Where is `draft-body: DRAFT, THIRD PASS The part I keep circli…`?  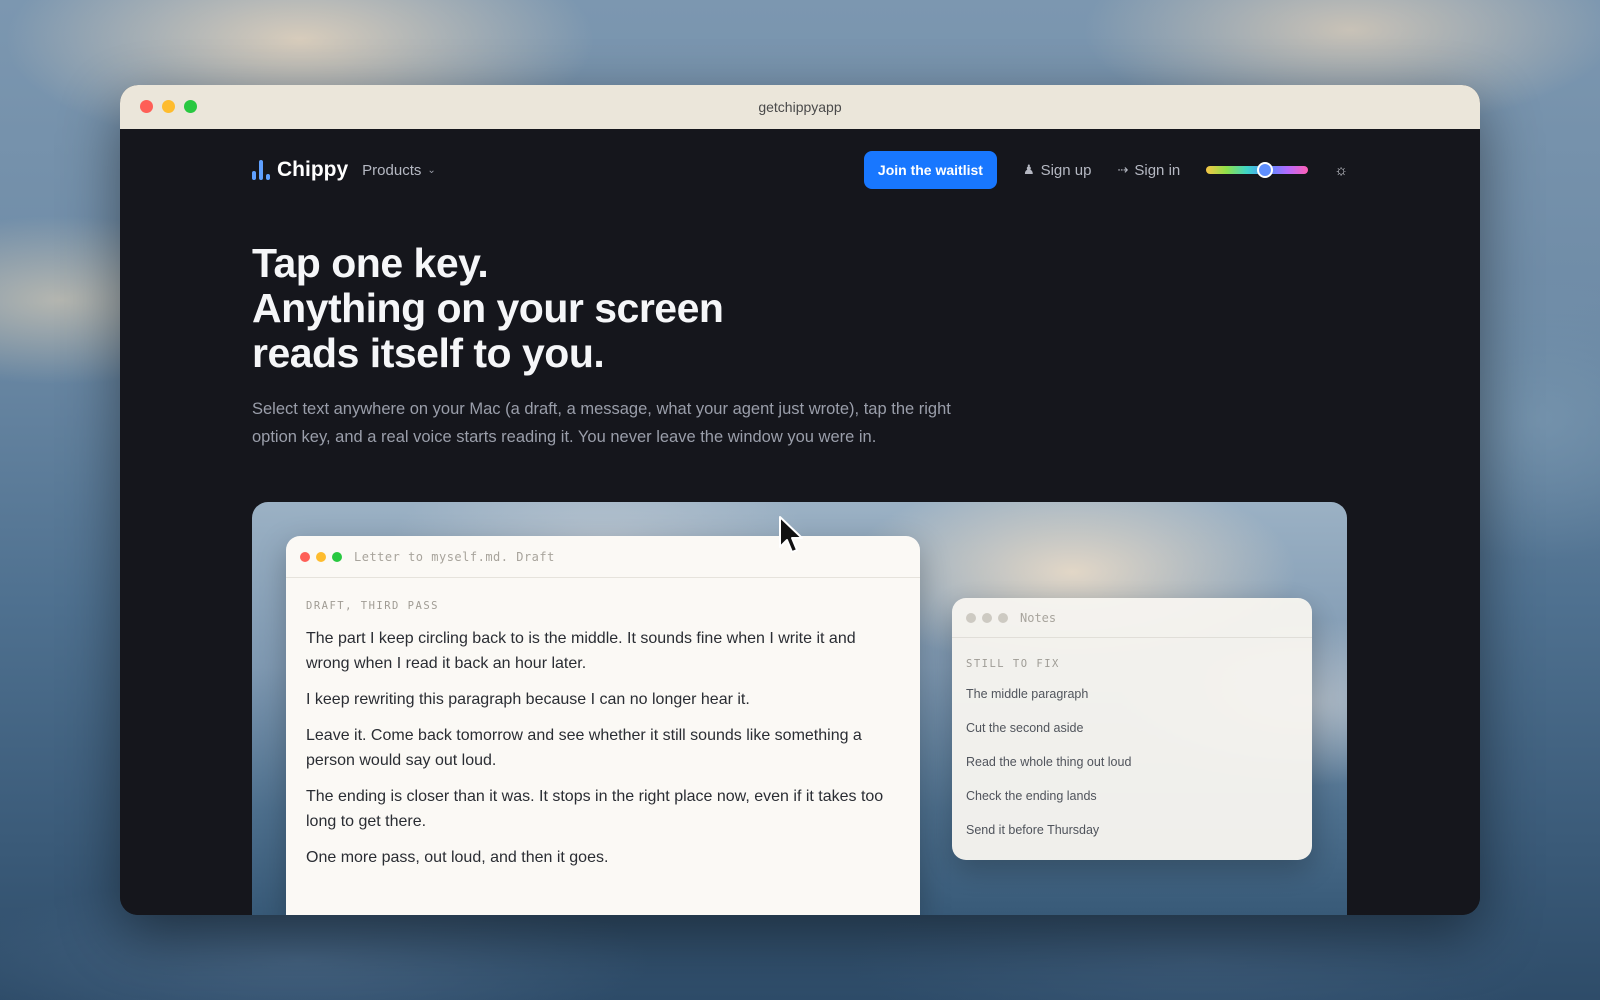
draft-body: DRAFT, THIRD PASS The part I keep circli… is located at coordinates (603, 724).